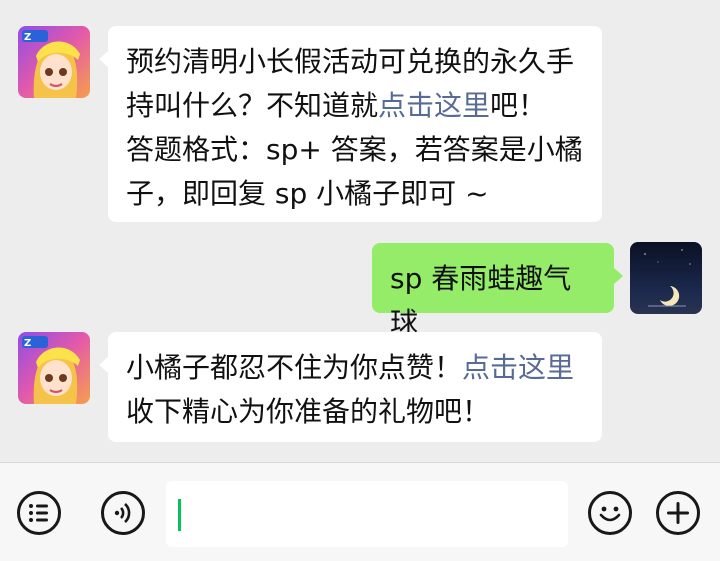  I want to click on message-line: 小橘子都忍不住为你点赞！点击这里, so click(350, 367).